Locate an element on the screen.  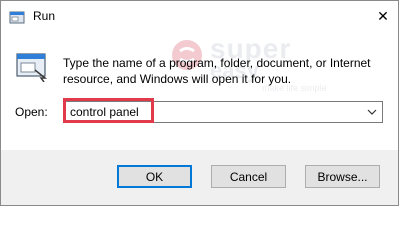
chevron-down-icon is located at coordinates (372, 112).